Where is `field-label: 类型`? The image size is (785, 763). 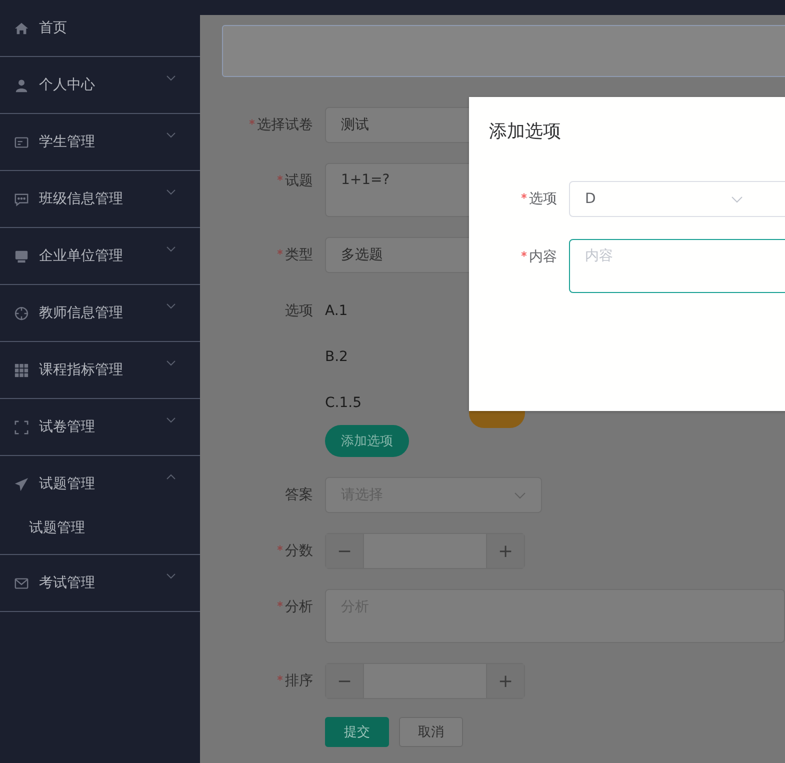
field-label: 类型 is located at coordinates (299, 255).